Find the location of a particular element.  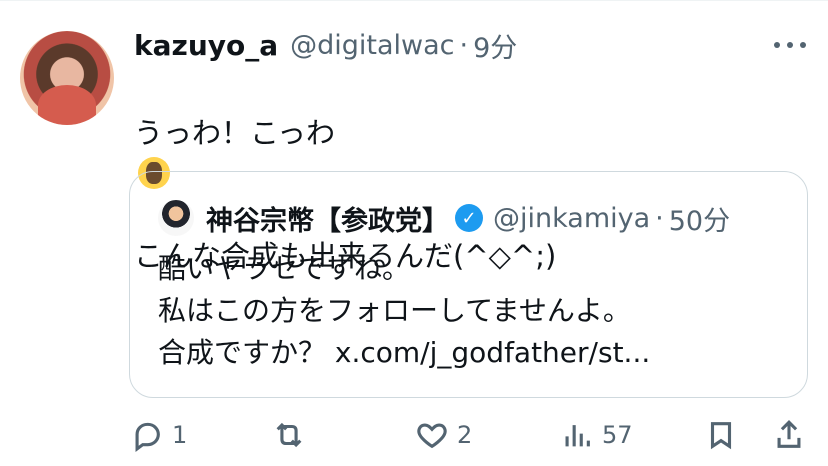

top-divider is located at coordinates (414, 0).